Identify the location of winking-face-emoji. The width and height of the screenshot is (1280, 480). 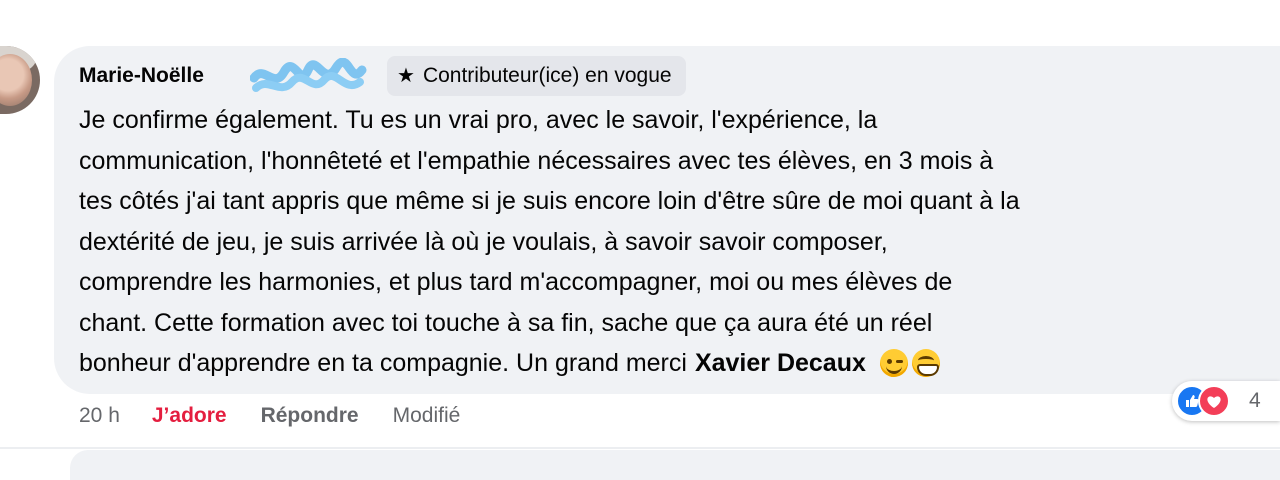
(893, 363).